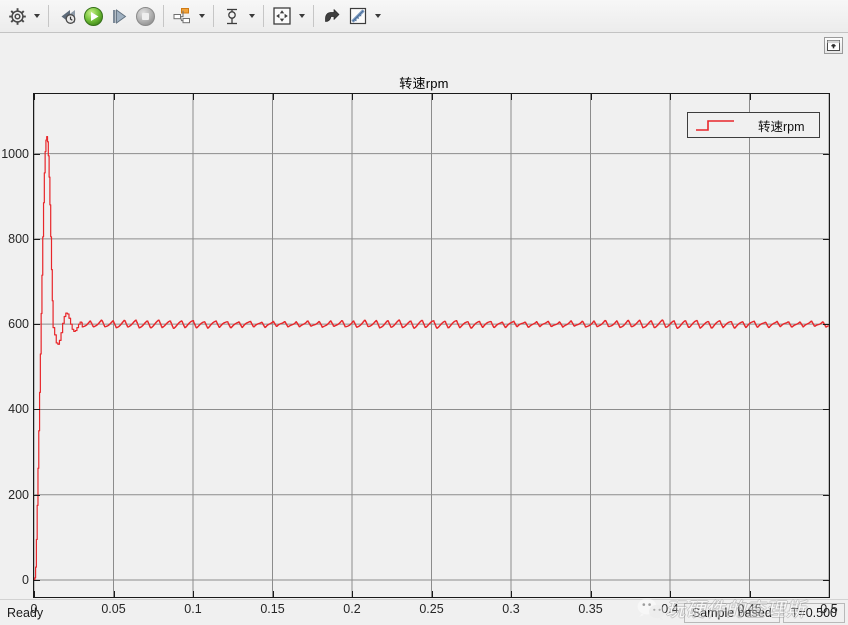  What do you see at coordinates (18, 238) in the screenshot?
I see `y-tick-label: 800` at bounding box center [18, 238].